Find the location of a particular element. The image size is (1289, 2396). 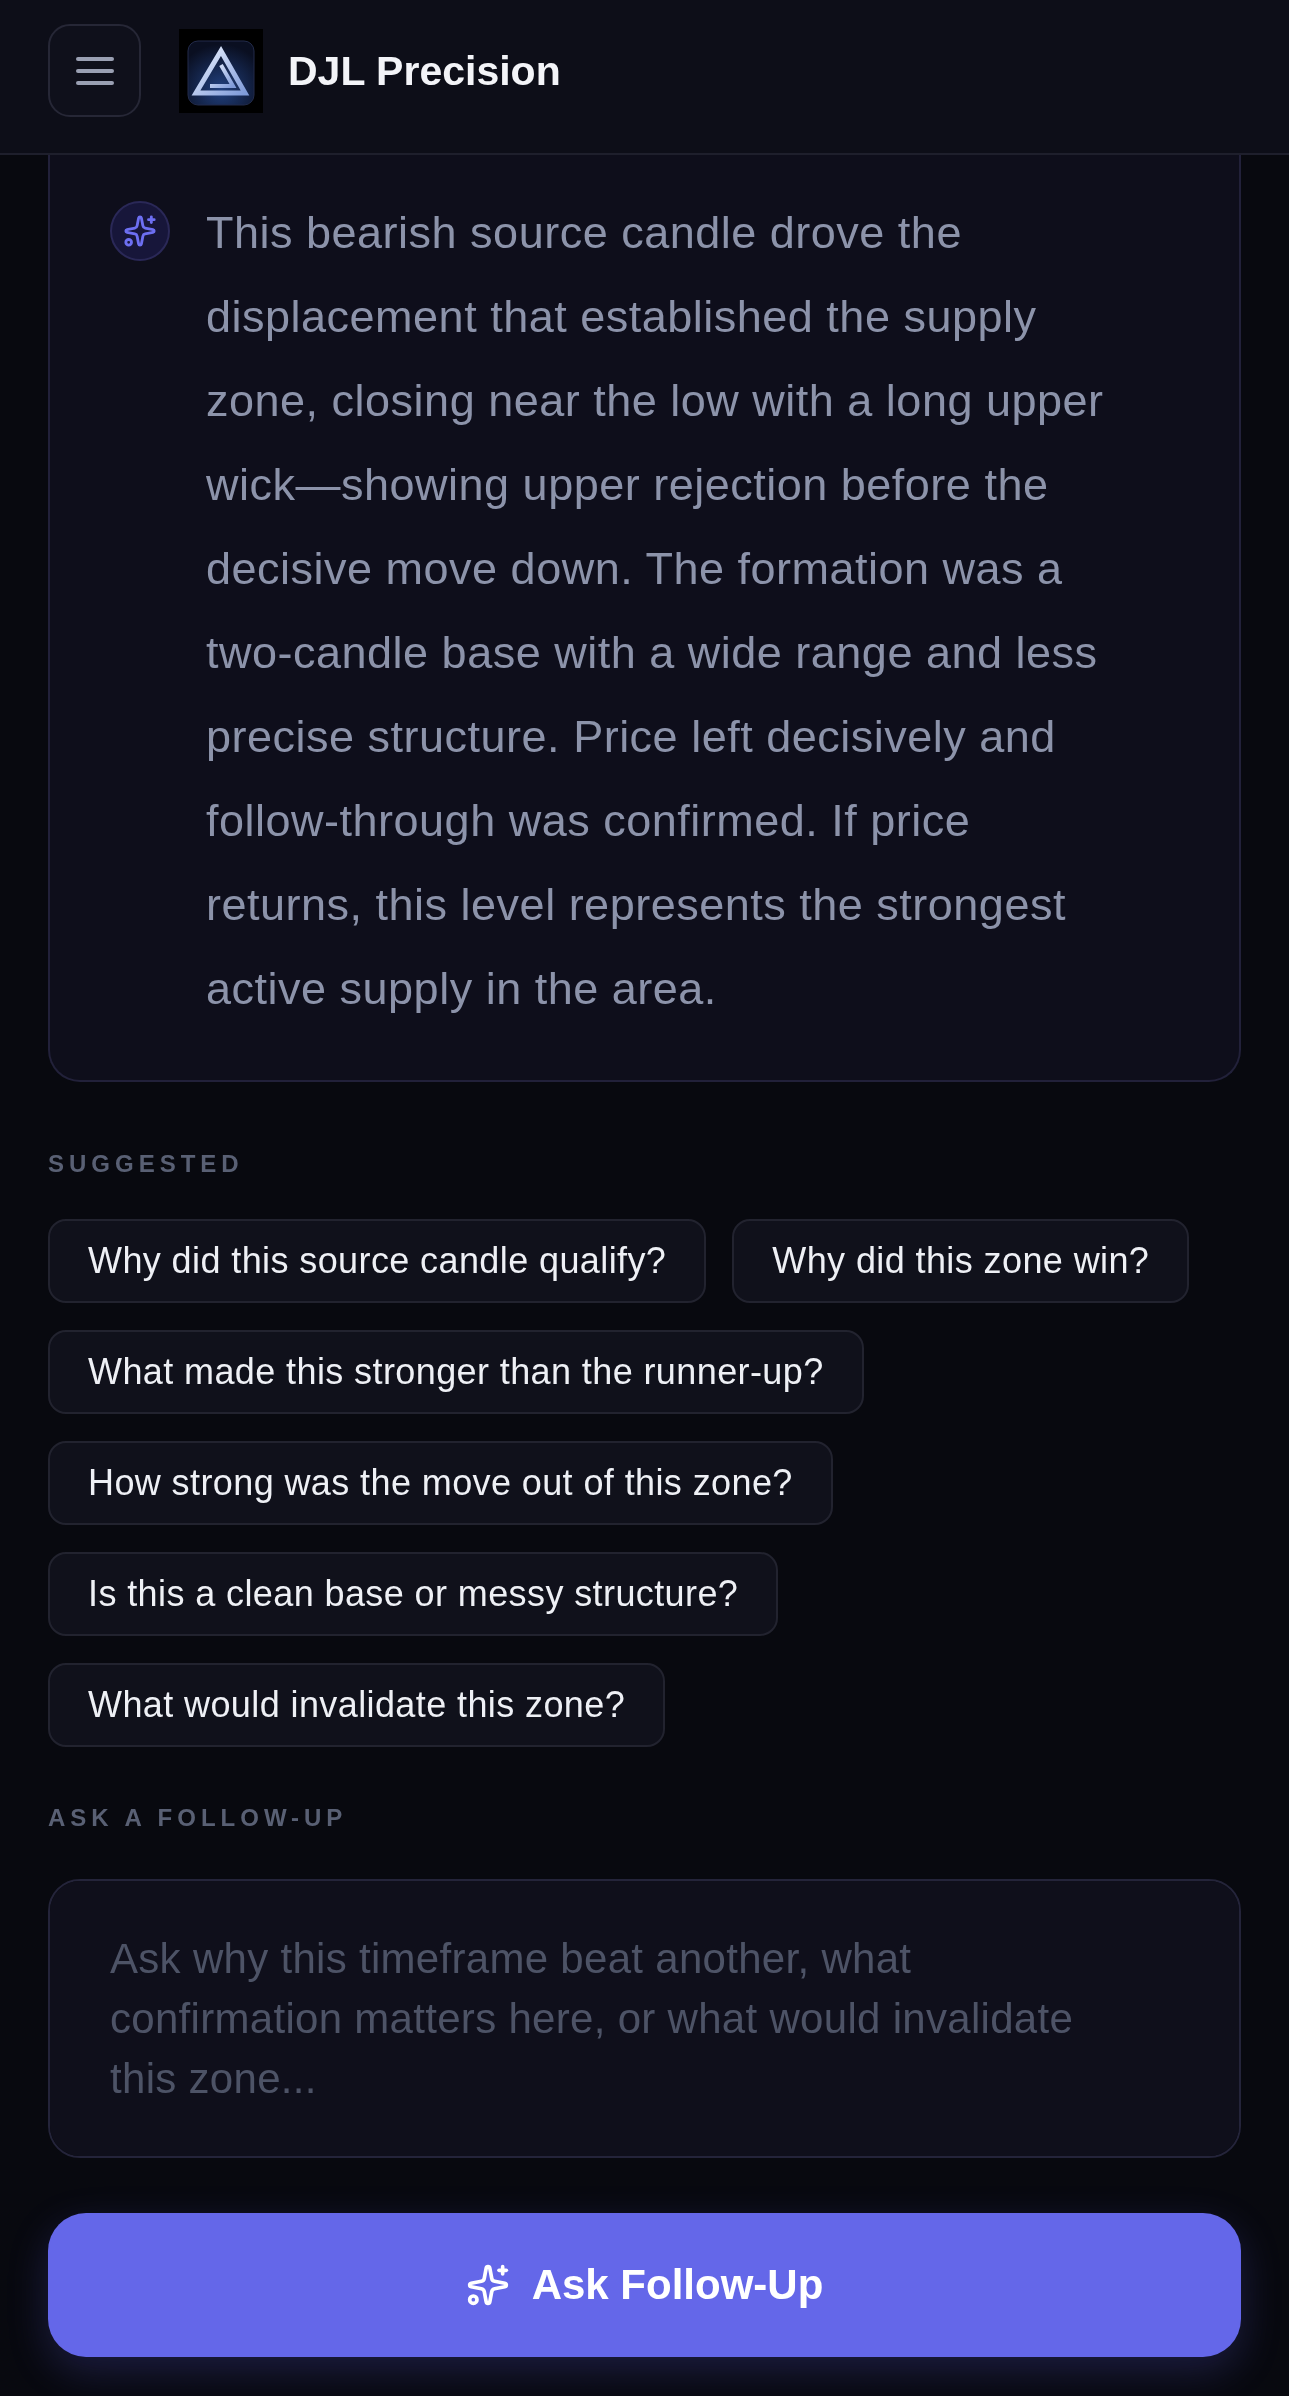

suggestion-chip: What made this stronger than the runner-up? is located at coordinates (456, 1372).